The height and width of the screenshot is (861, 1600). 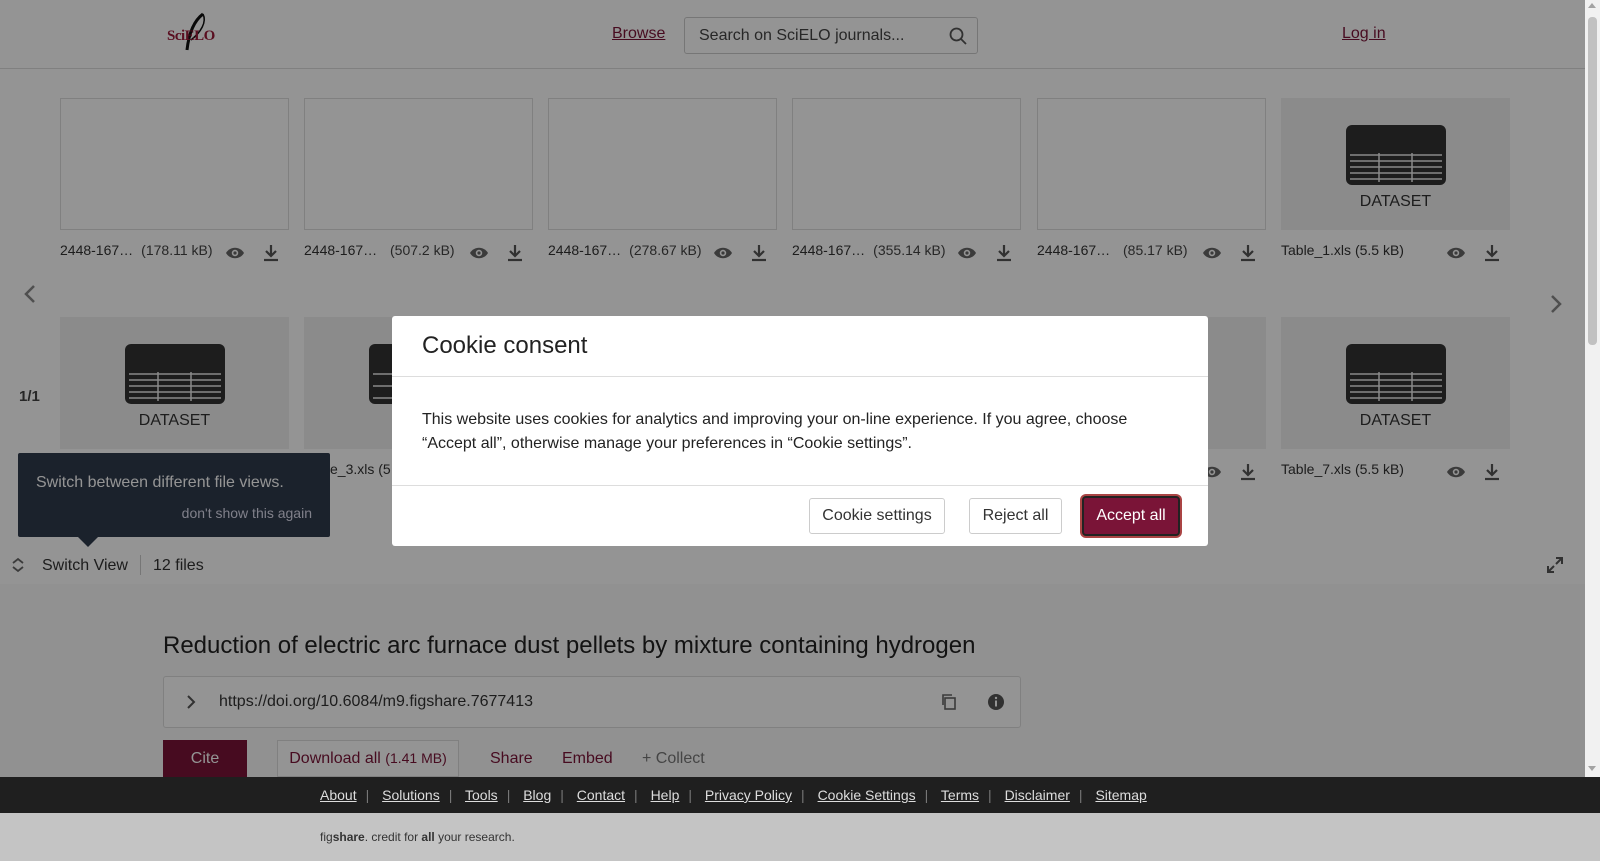 What do you see at coordinates (1592, 5) in the screenshot?
I see `scroll-up-arrow` at bounding box center [1592, 5].